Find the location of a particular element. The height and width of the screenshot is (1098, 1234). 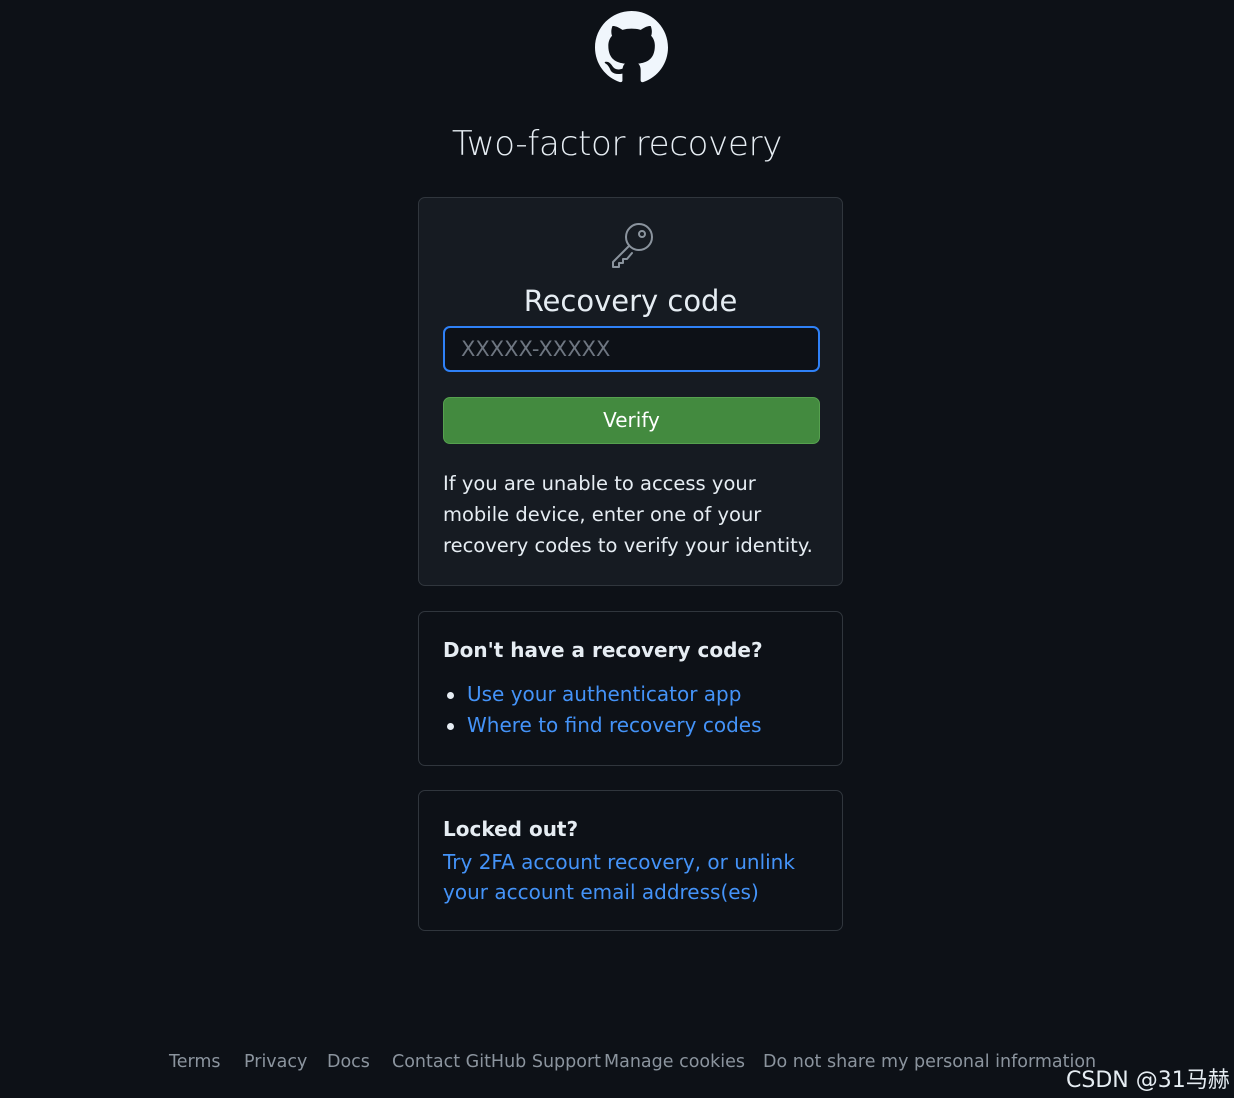

footer-terms-link: Terms is located at coordinates (195, 1062).